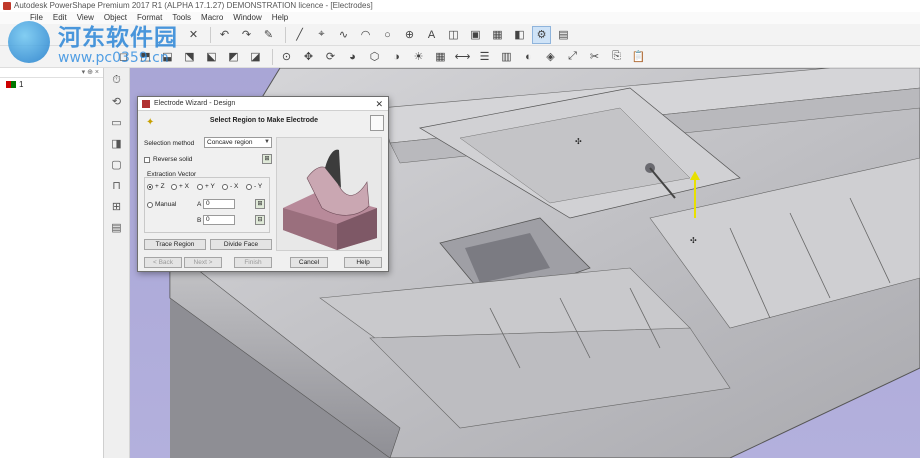 Image resolution: width=920 pixels, height=458 pixels. What do you see at coordinates (267, 142) in the screenshot?
I see `chevron-down-icon: ▼` at bounding box center [267, 142].